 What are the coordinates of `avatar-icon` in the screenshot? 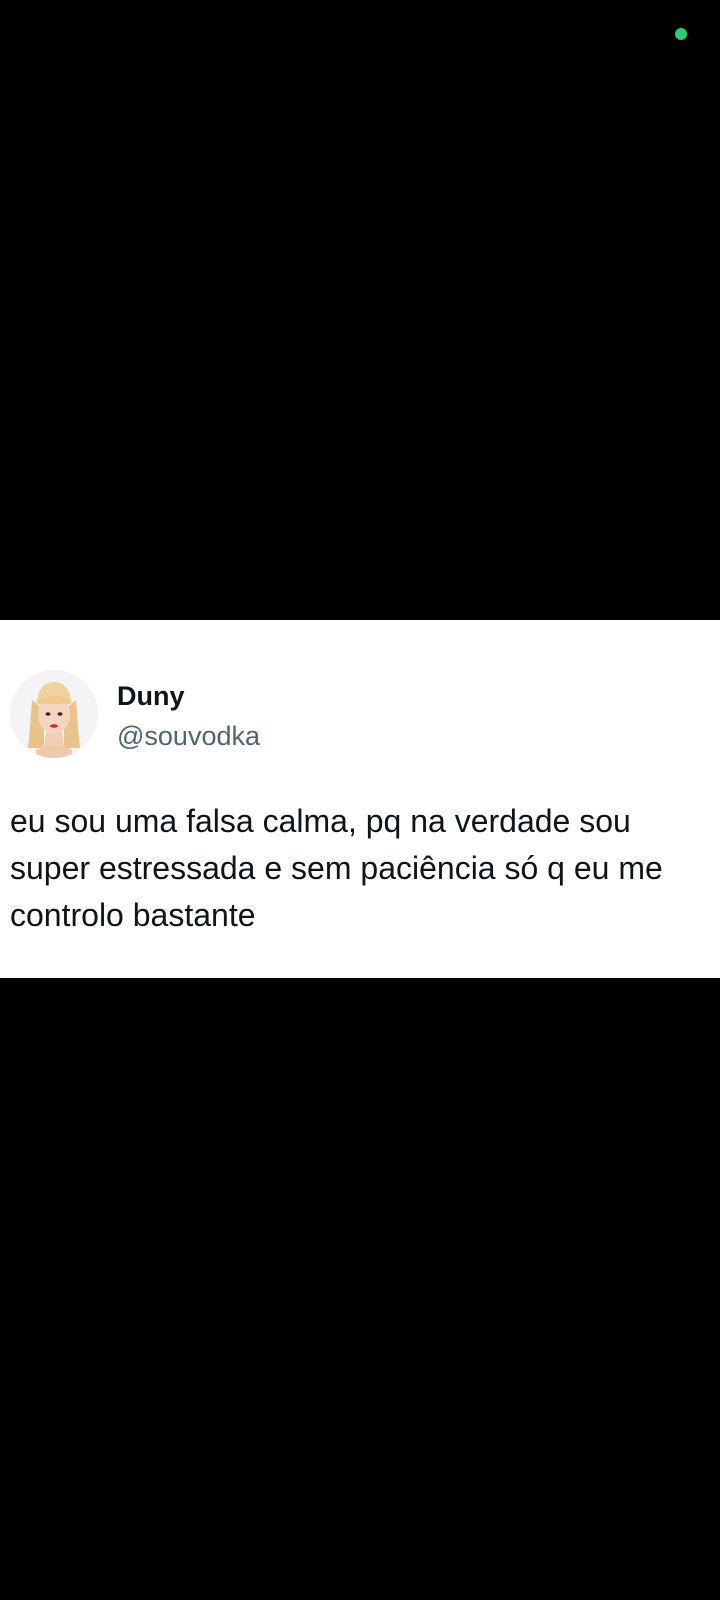 It's located at (54, 714).